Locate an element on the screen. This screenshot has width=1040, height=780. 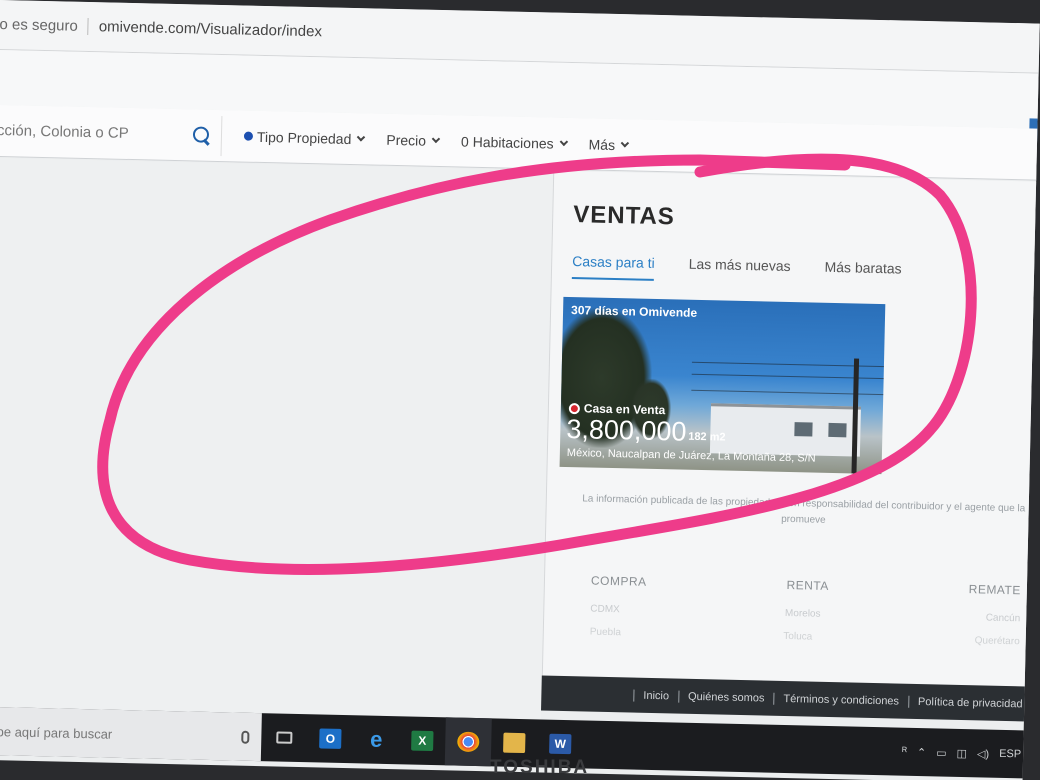
location-search: cción, Colonia o CP is located at coordinates (111, 133).